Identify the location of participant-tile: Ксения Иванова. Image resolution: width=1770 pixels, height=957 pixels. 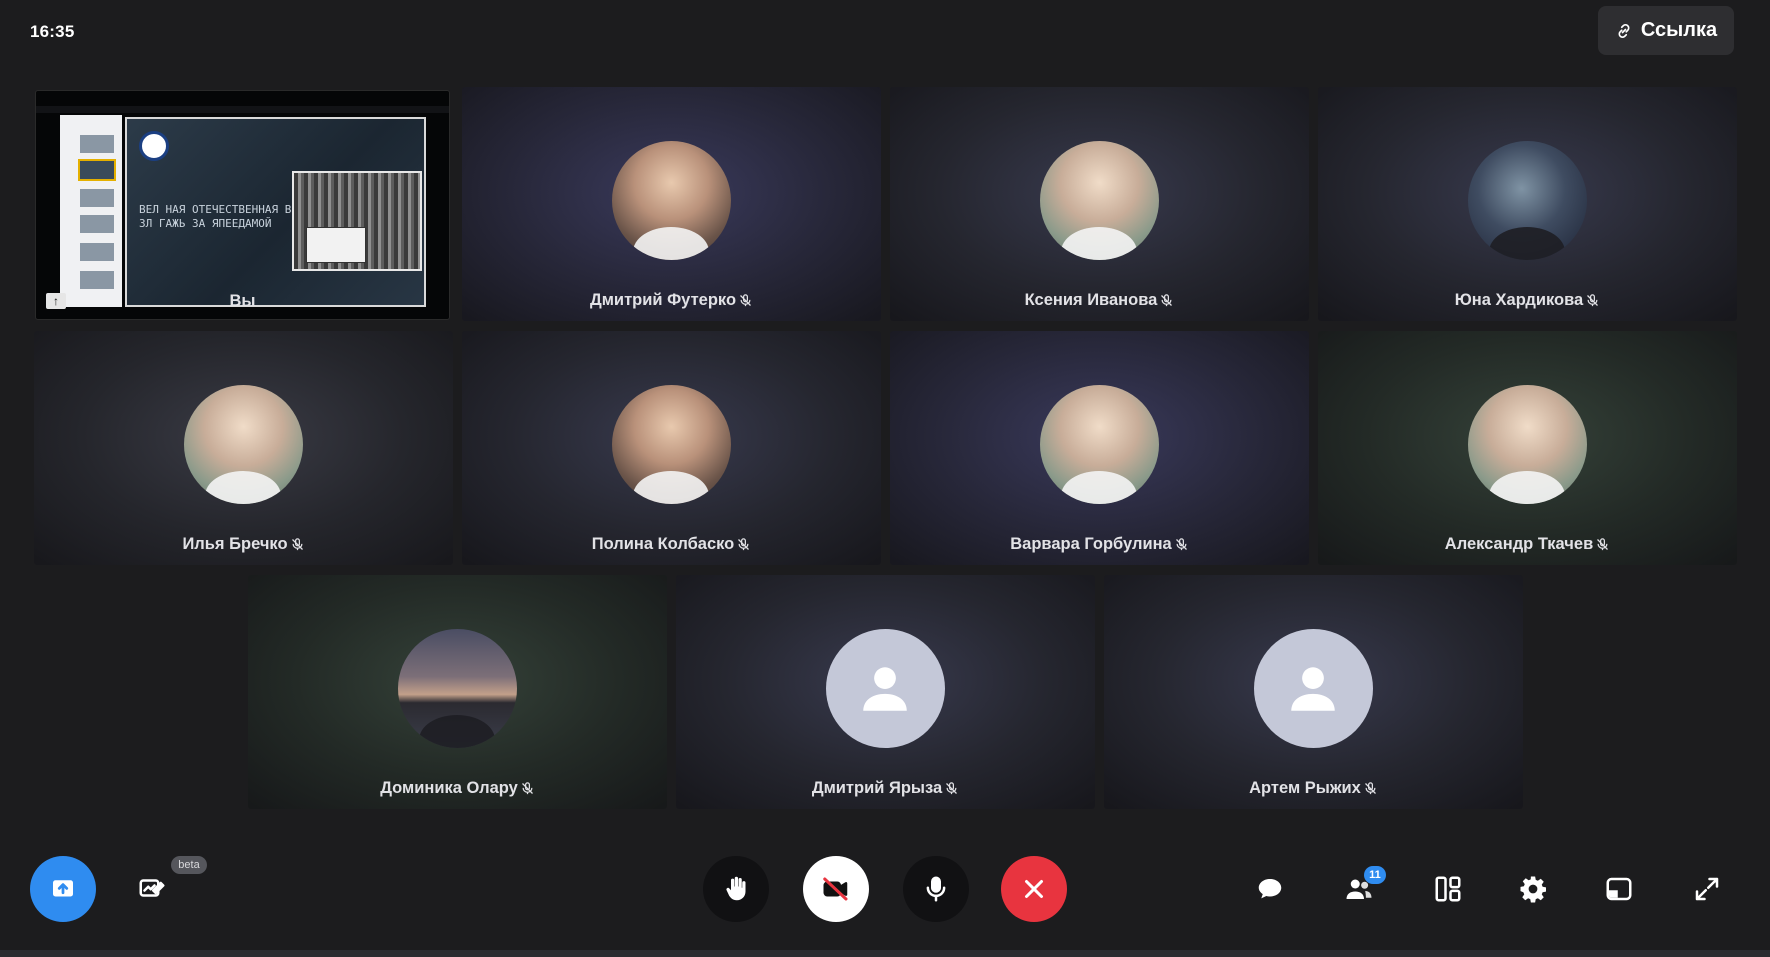
(1099, 204).